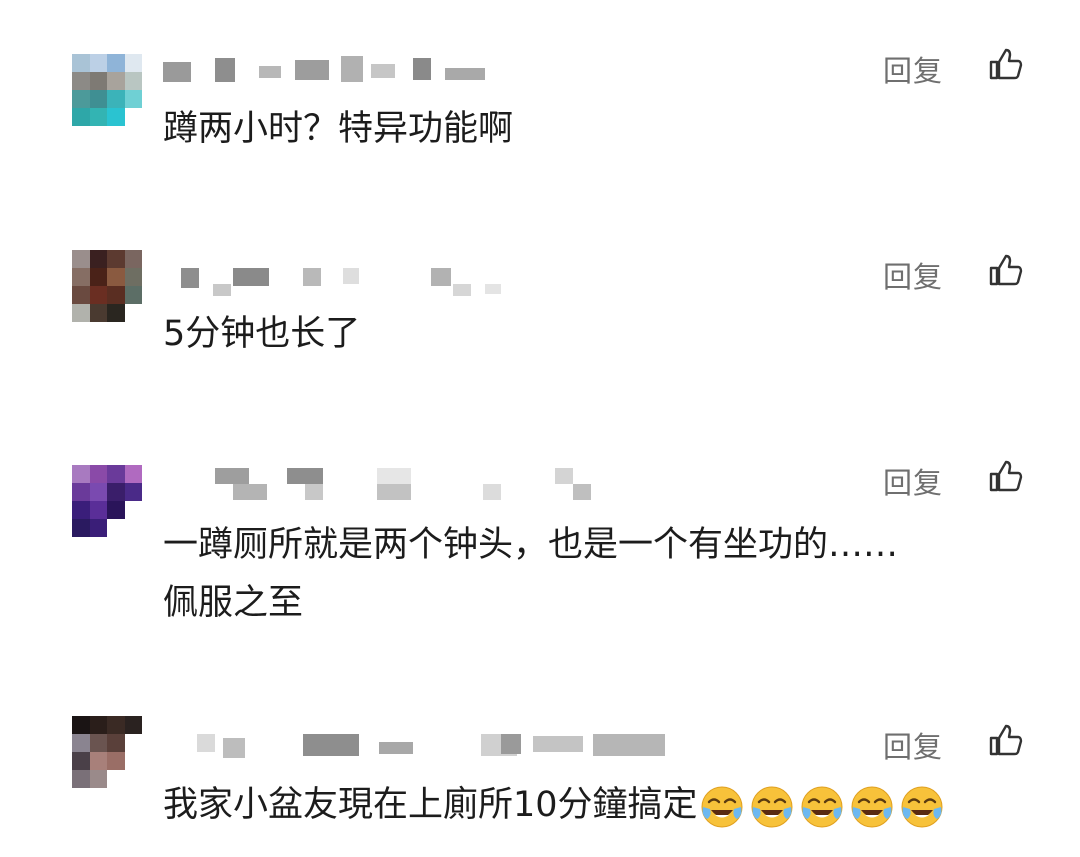  What do you see at coordinates (338, 129) in the screenshot?
I see `comment-text: 蹲两小时？特异功能啊` at bounding box center [338, 129].